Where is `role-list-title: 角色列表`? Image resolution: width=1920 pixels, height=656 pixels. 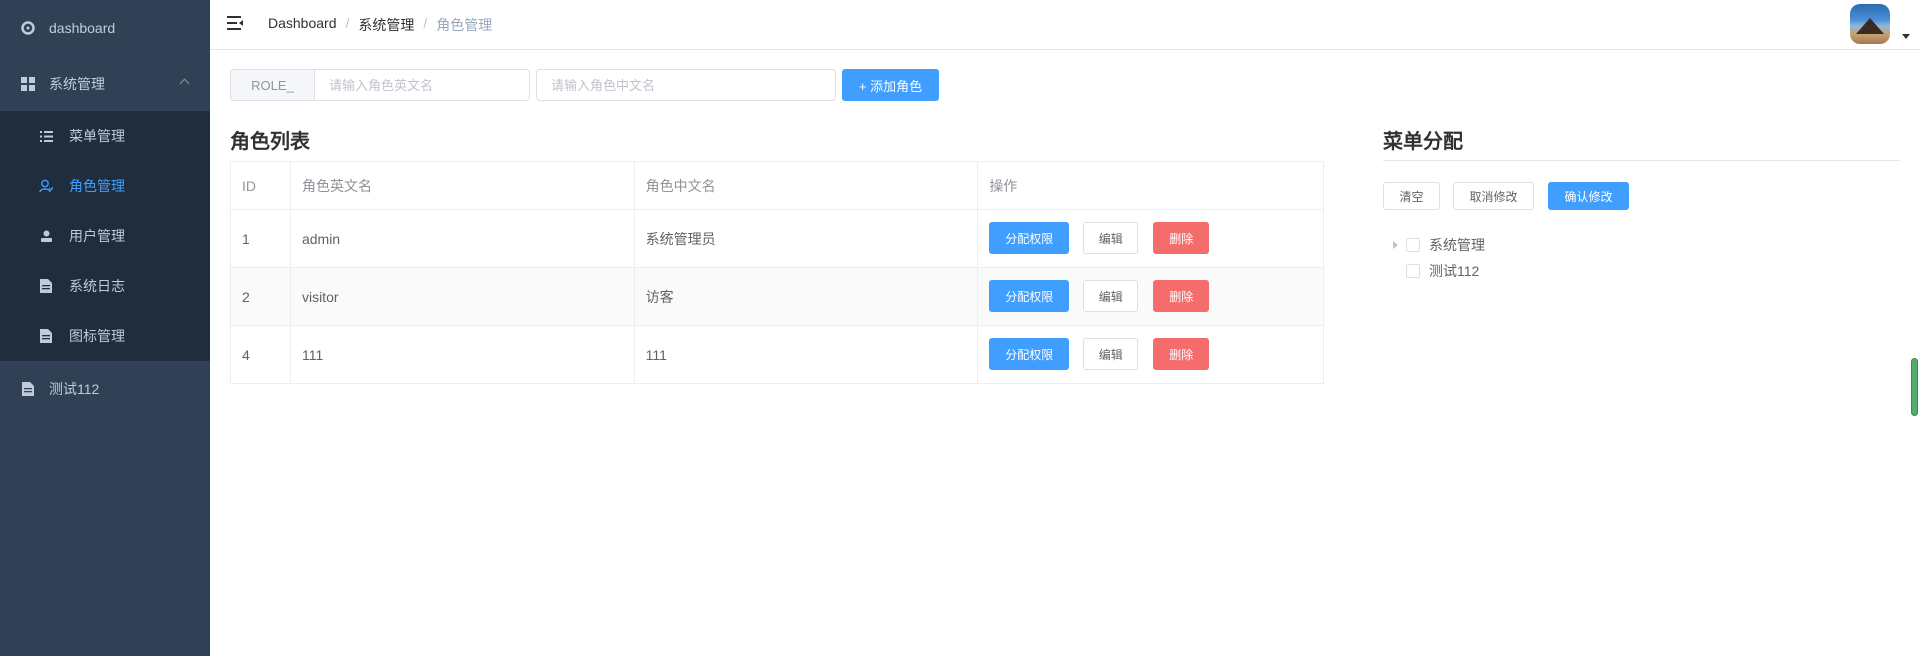 role-list-title: 角色列表 is located at coordinates (270, 142).